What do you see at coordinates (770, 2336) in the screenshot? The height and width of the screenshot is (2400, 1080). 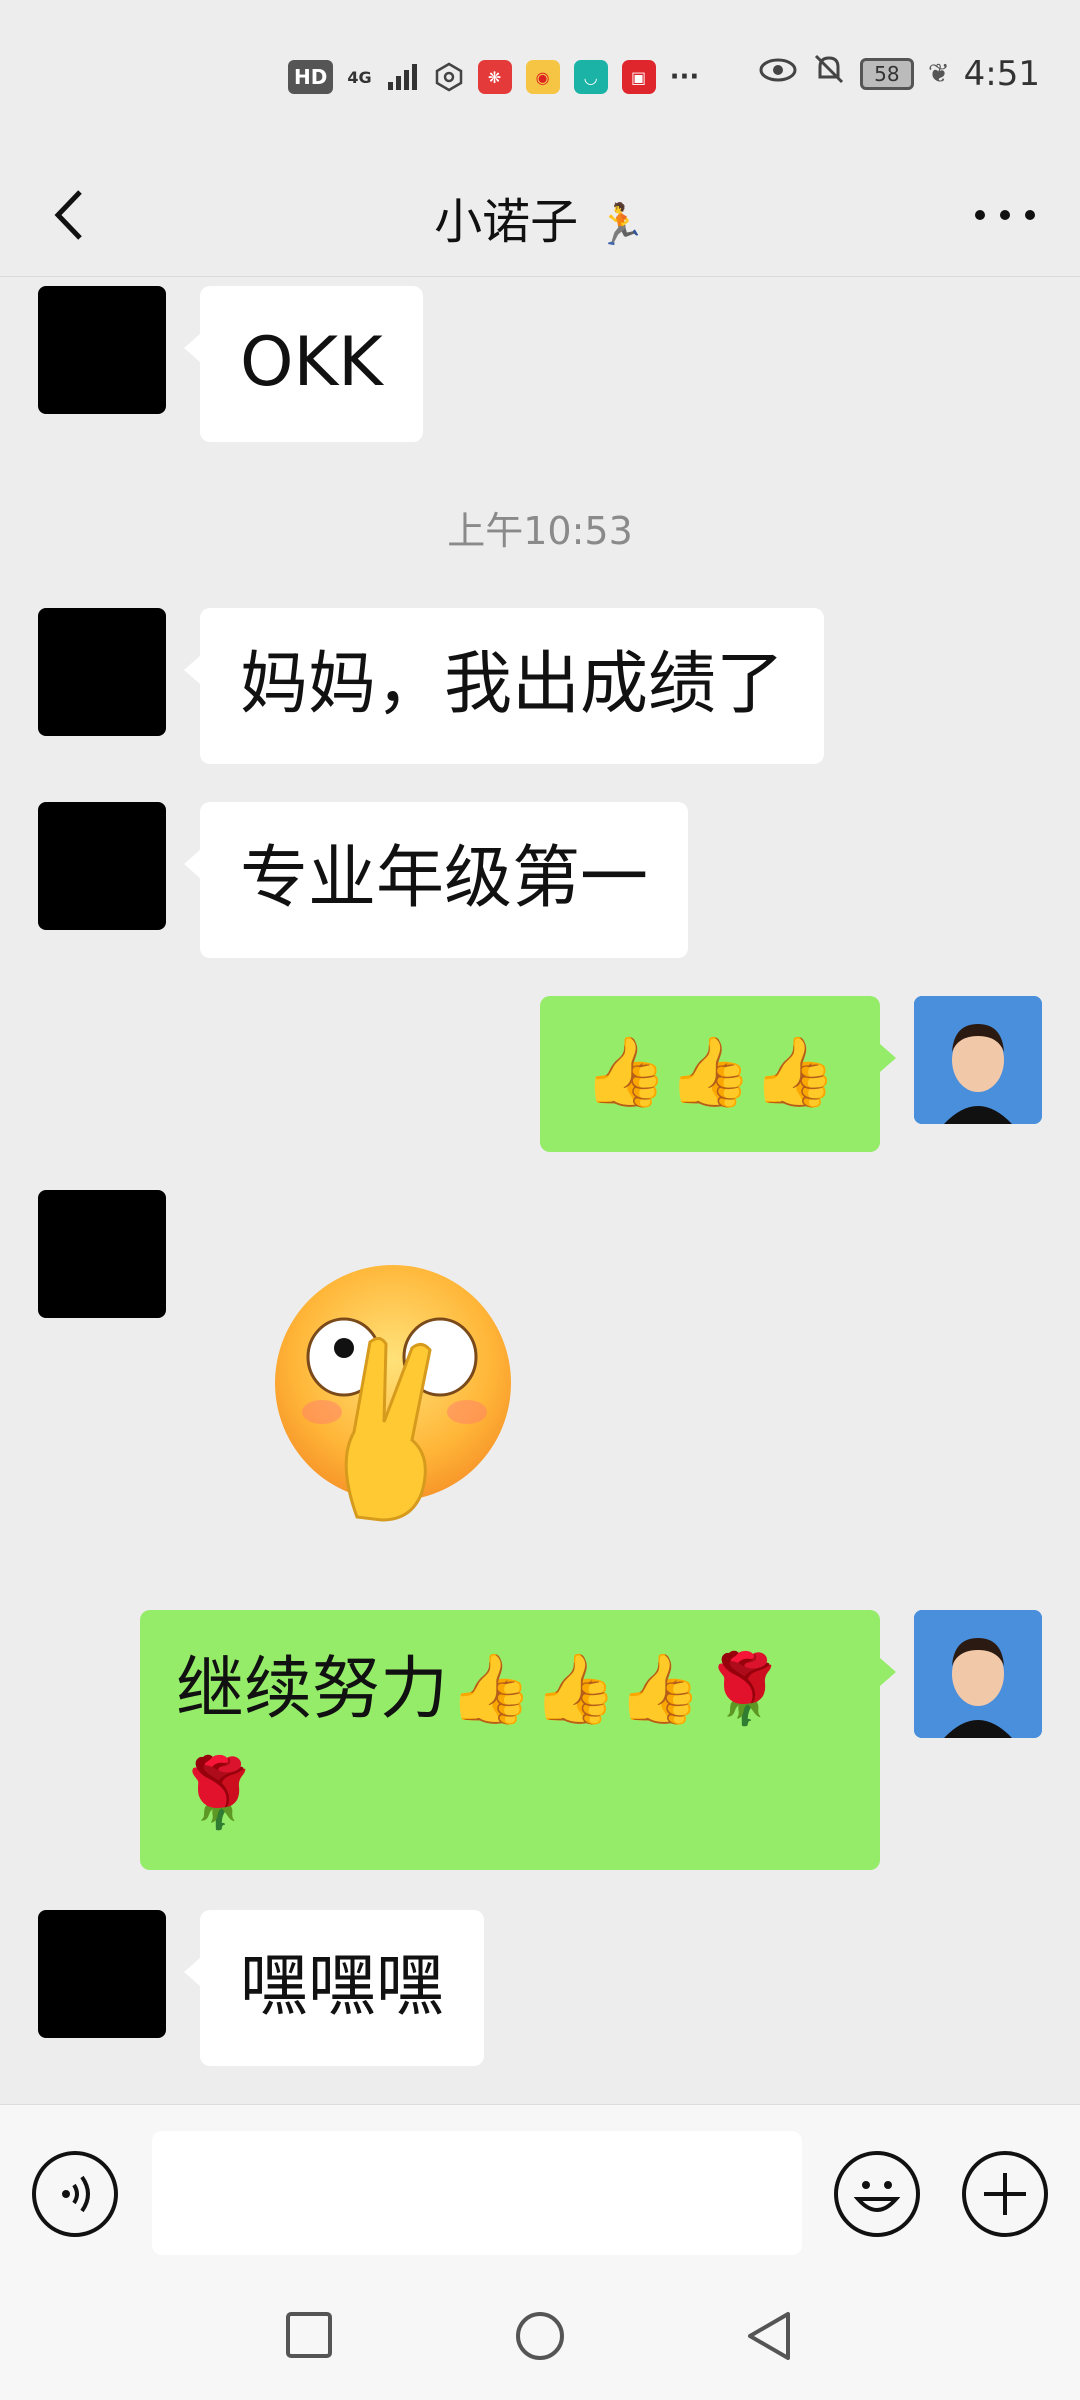 I see `back-triangle-icon` at bounding box center [770, 2336].